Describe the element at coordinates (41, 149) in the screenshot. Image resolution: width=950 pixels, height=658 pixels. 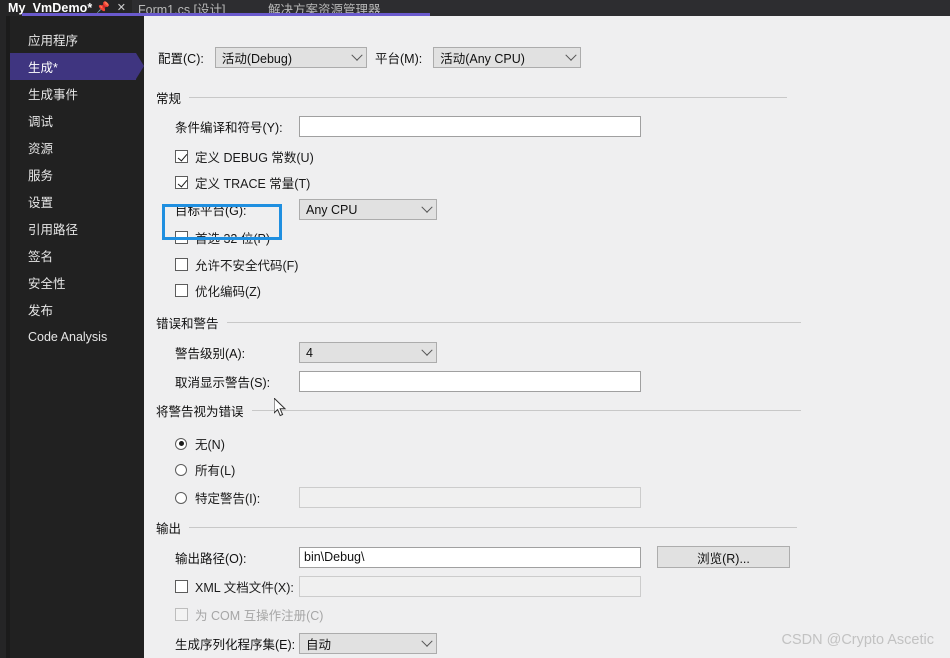
I see `sidebar-item-label: 资源` at that location.